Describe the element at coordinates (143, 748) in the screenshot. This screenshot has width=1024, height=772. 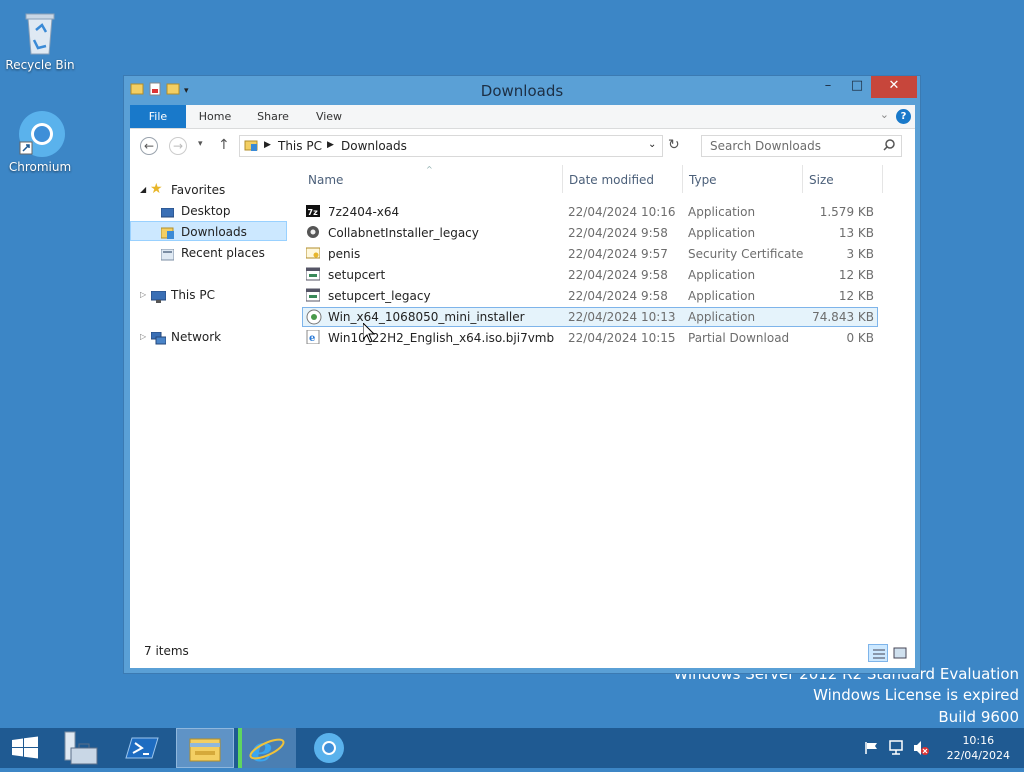
I see `taskbar-powershell` at that location.